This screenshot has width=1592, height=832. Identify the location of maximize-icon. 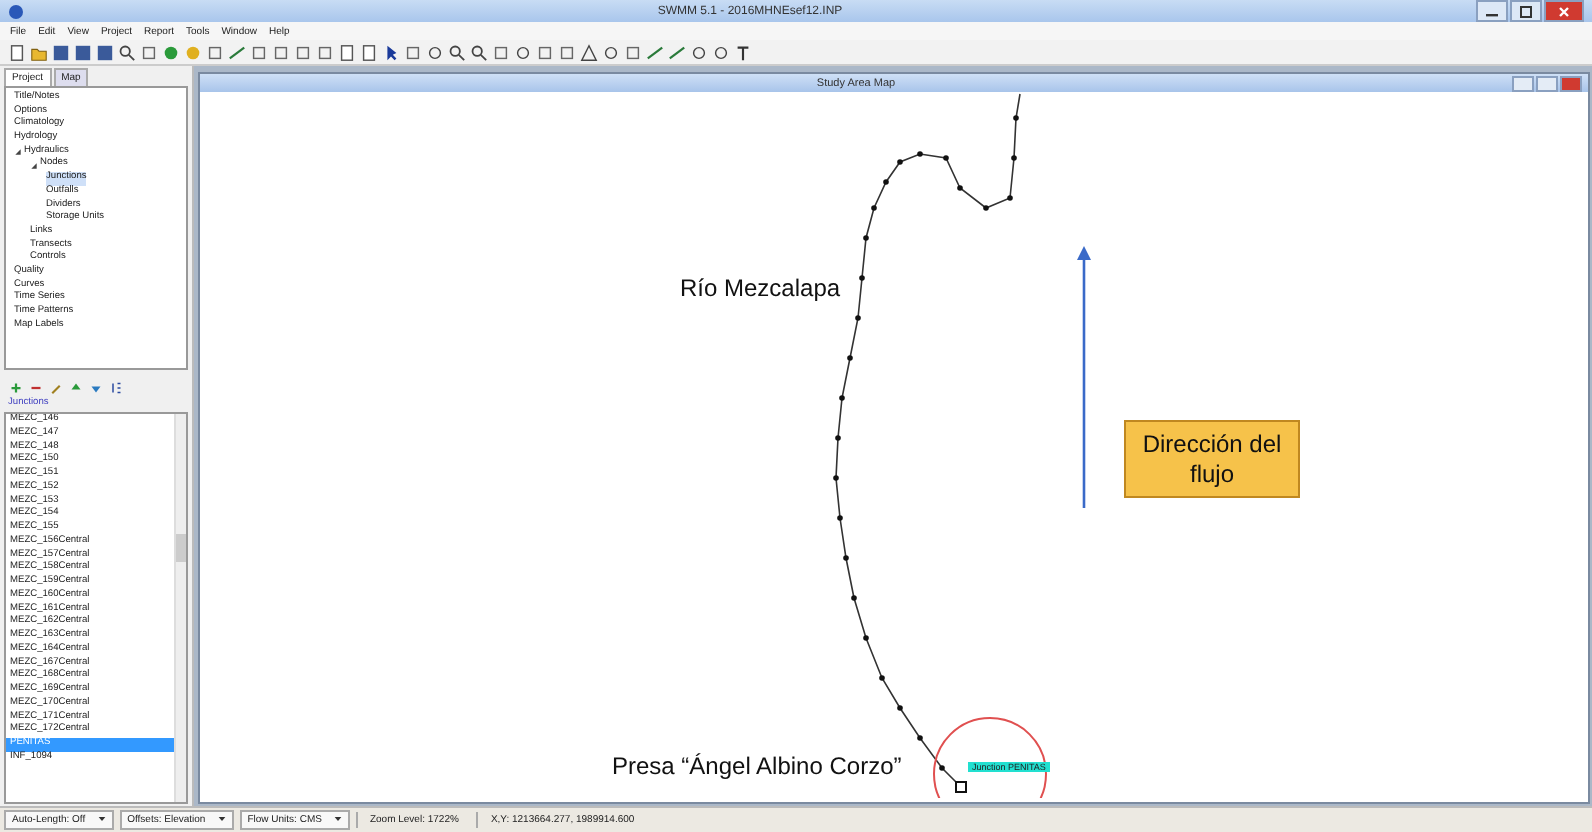
(1526, 11).